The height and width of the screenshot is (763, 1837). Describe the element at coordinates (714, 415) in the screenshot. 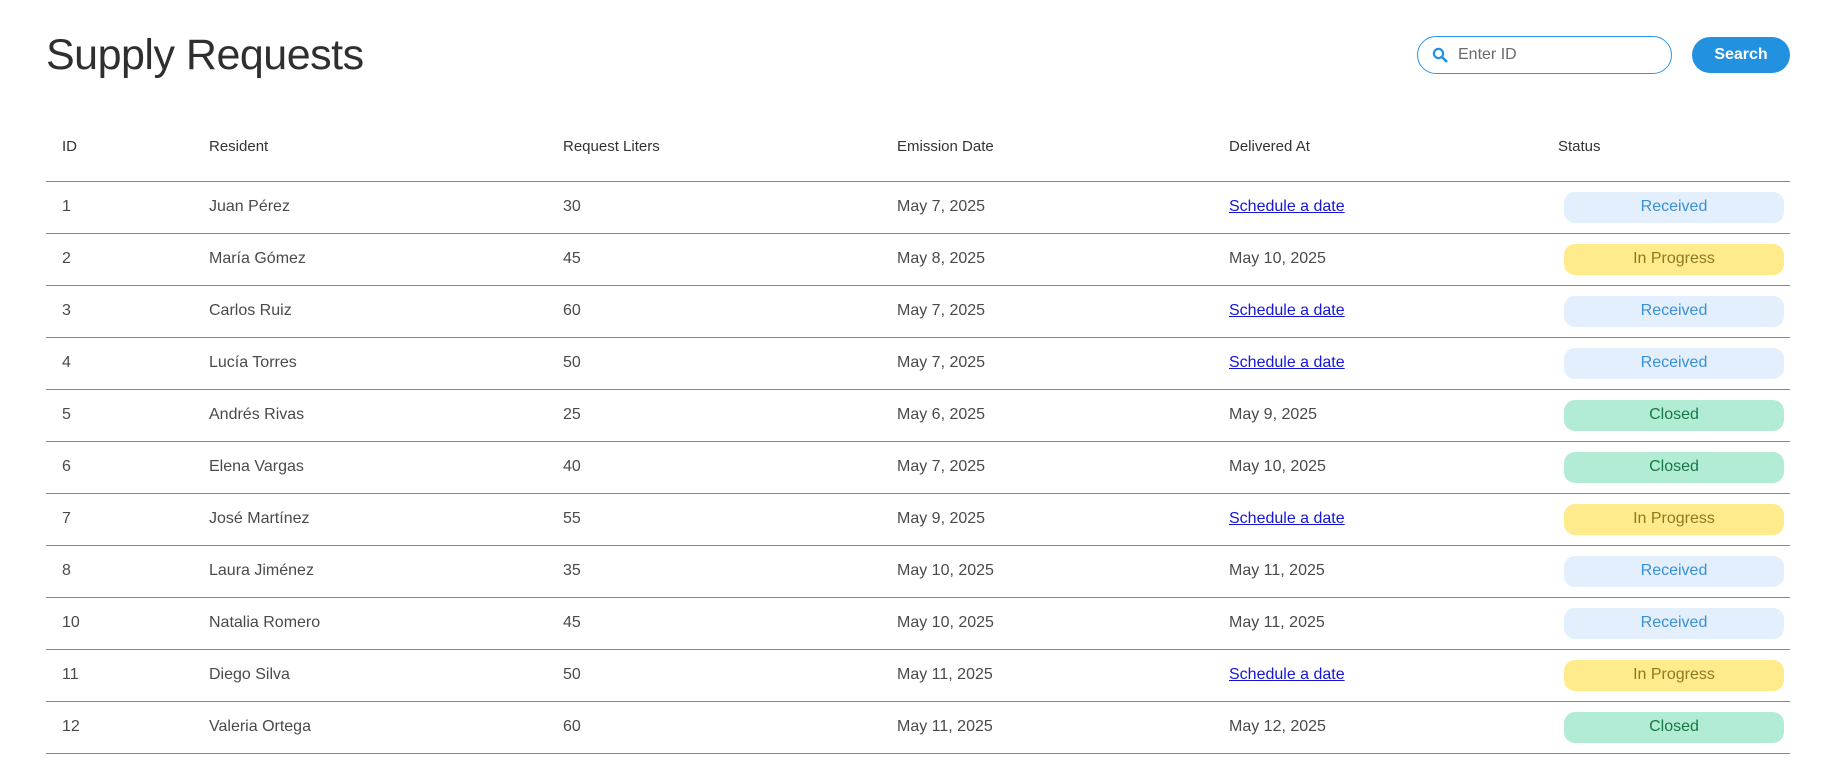

I see `cell-request-liters: 25` at that location.